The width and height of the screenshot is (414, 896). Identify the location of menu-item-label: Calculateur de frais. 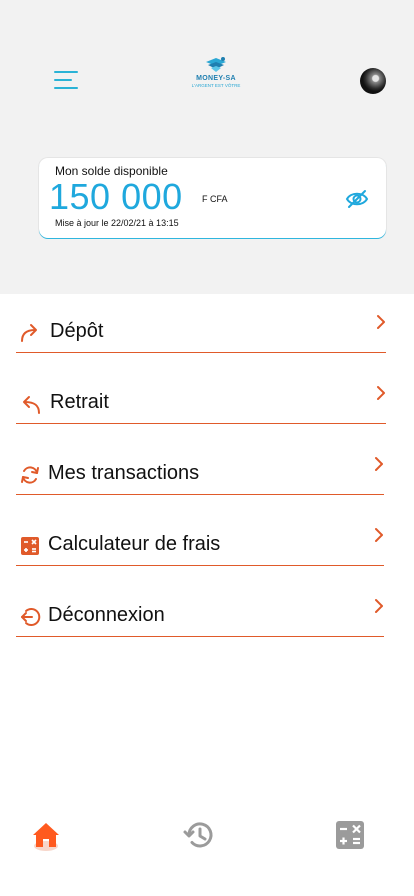
(134, 544).